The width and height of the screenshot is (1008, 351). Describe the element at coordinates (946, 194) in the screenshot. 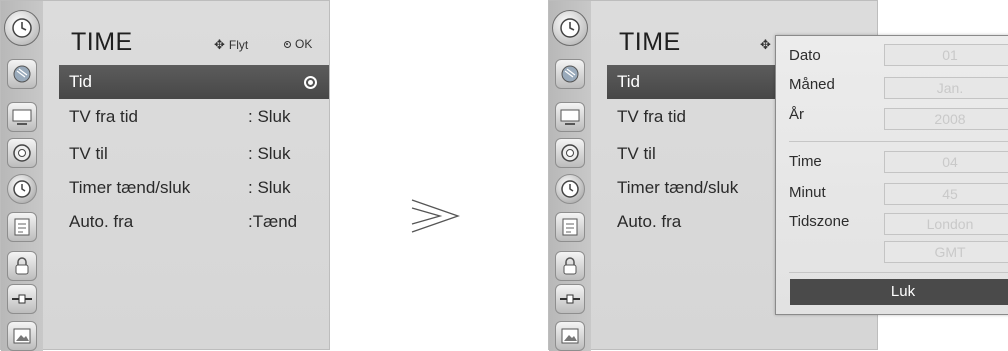

I see `minute-field: 45` at that location.